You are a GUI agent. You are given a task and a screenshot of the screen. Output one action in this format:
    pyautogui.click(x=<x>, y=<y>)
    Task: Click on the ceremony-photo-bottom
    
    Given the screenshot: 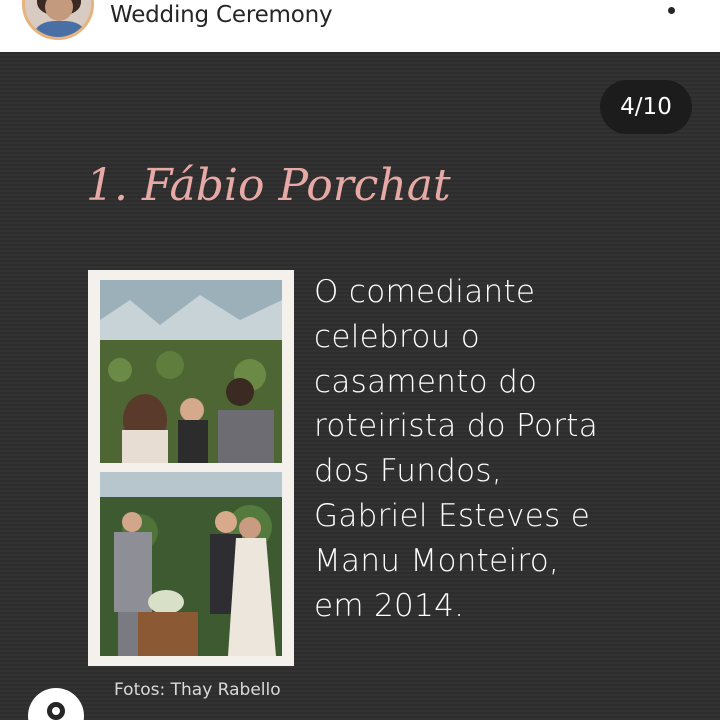 What is the action you would take?
    pyautogui.click(x=191, y=564)
    